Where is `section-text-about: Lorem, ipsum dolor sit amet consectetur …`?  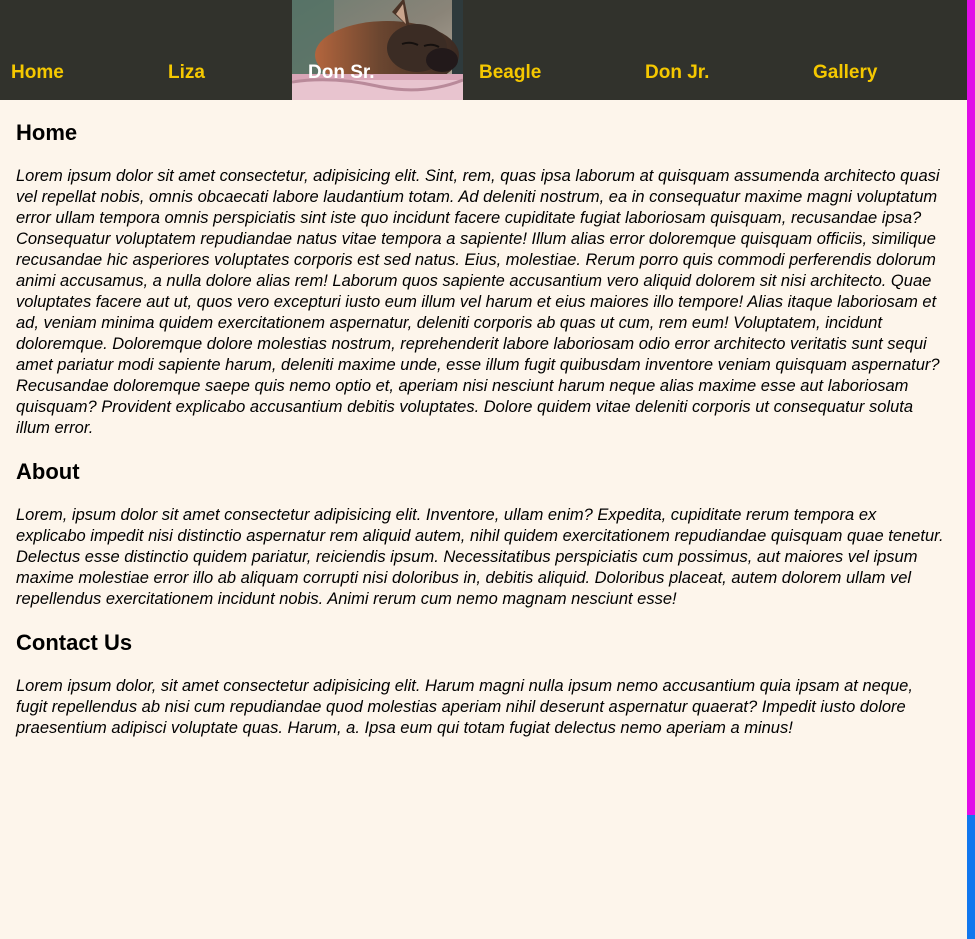
section-text-about: Lorem, ipsum dolor sit amet consectetur … is located at coordinates (480, 557).